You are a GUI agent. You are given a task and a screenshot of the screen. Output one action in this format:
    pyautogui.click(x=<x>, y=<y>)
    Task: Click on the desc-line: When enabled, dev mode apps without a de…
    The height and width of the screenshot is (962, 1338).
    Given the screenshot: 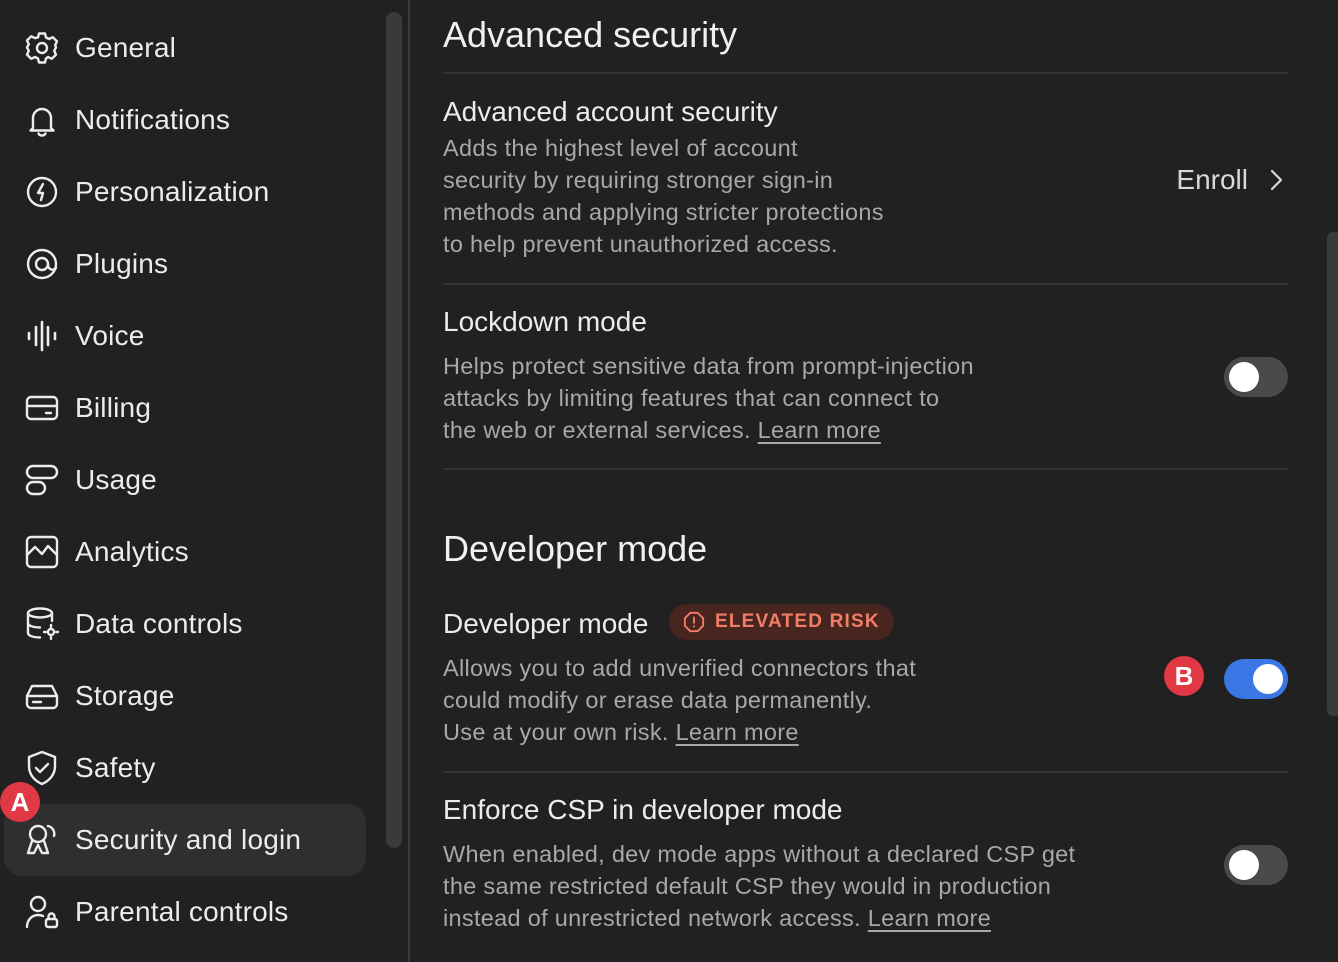 What is the action you would take?
    pyautogui.click(x=759, y=854)
    